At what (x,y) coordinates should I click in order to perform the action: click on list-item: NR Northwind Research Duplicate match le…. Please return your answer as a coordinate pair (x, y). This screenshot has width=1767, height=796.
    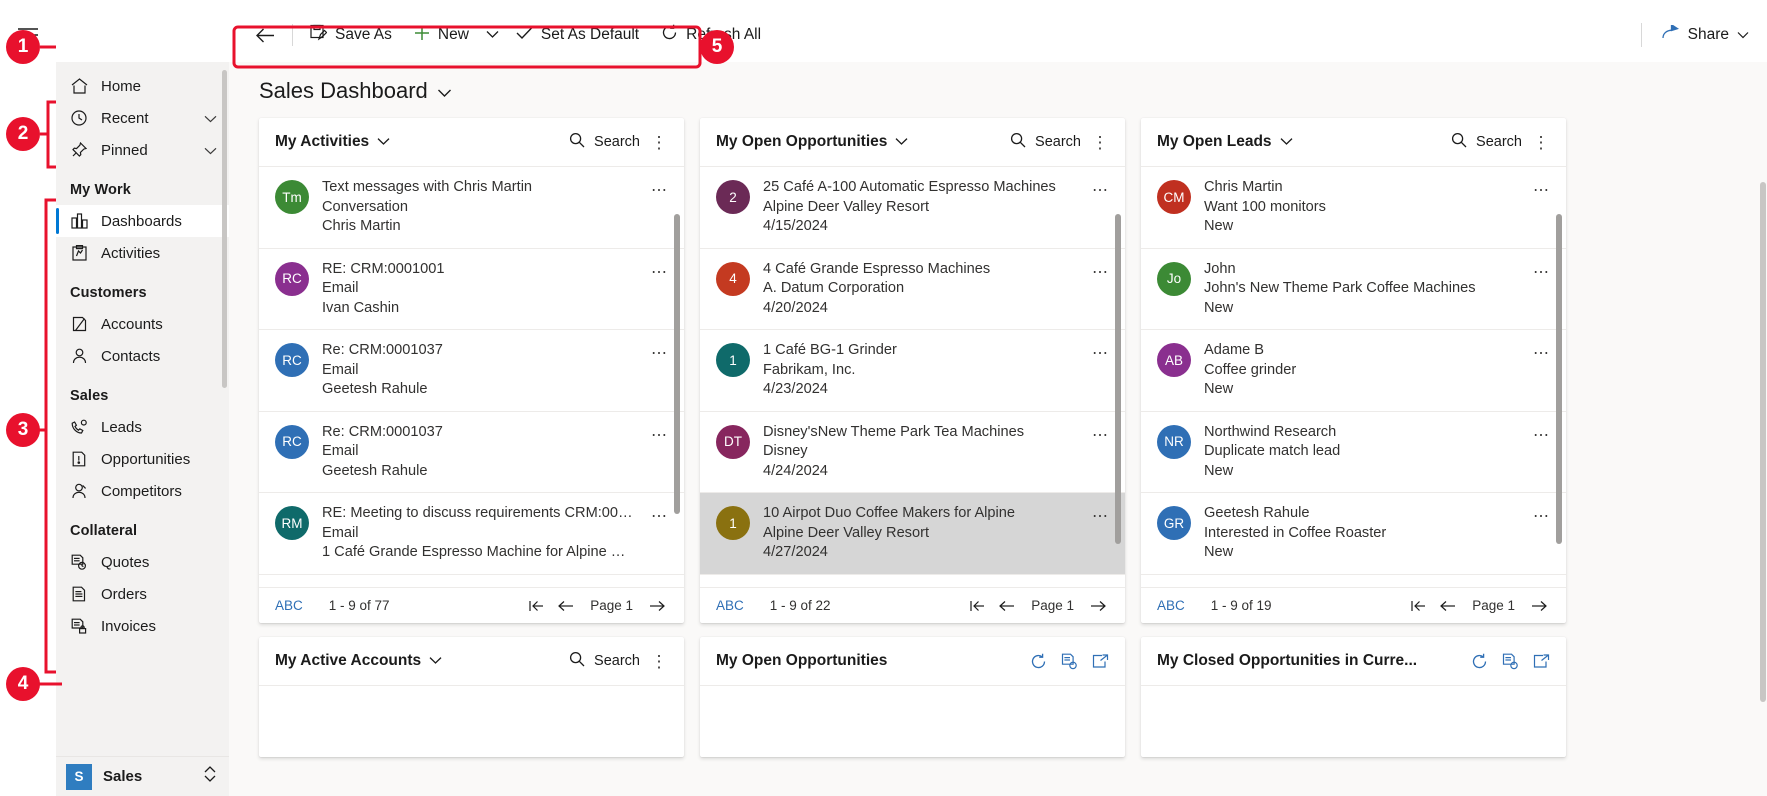
    Looking at the image, I should click on (1353, 451).